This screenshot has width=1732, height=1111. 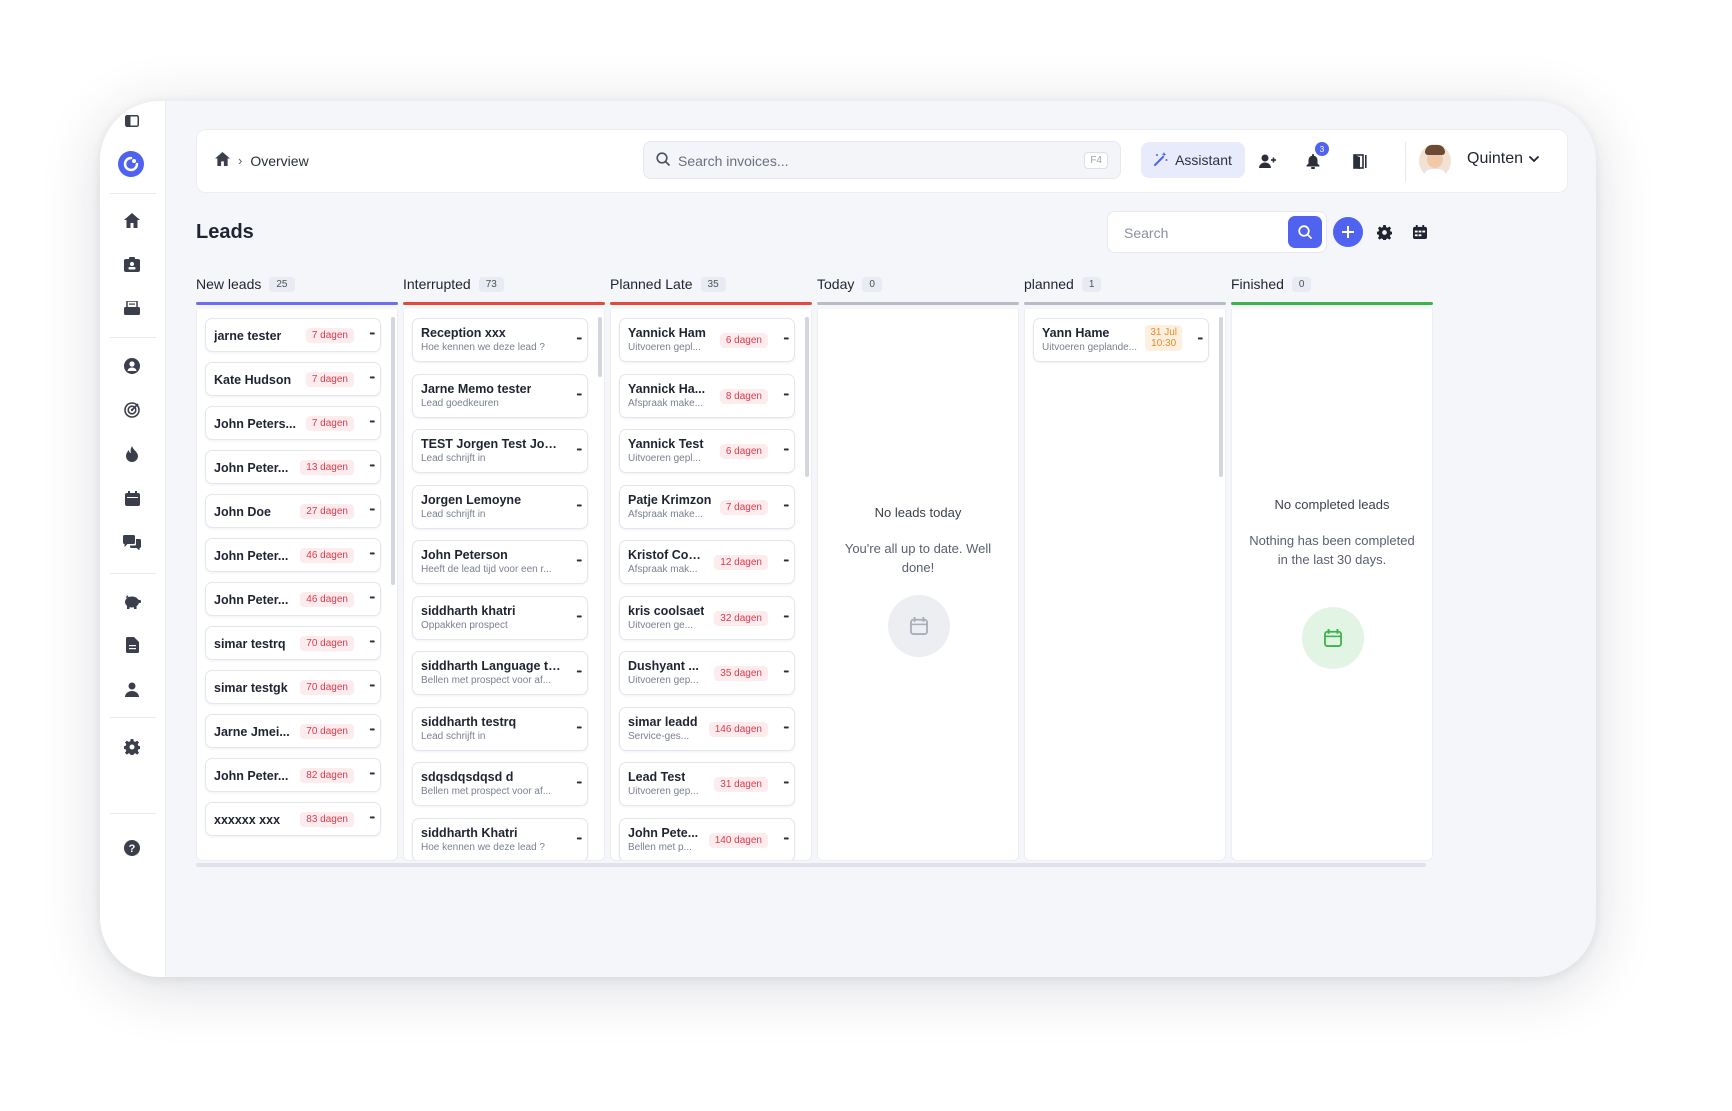 I want to click on chat-icon, so click(x=132, y=542).